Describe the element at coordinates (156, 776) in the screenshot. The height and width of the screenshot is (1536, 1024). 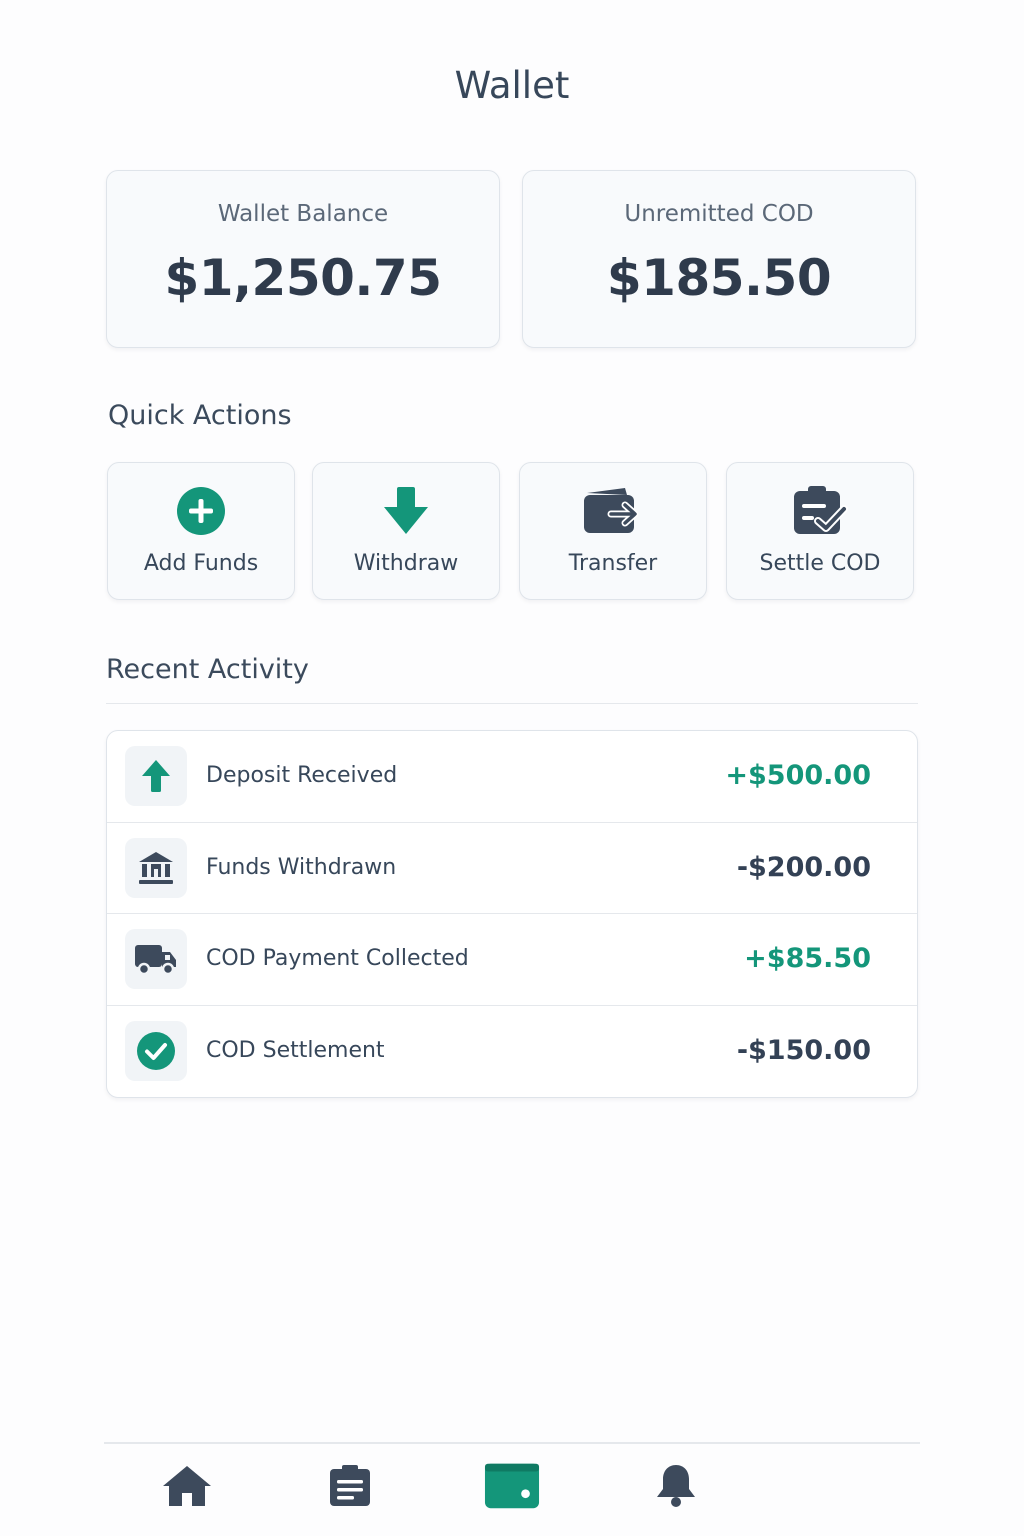
I see `arrow-up-icon` at that location.